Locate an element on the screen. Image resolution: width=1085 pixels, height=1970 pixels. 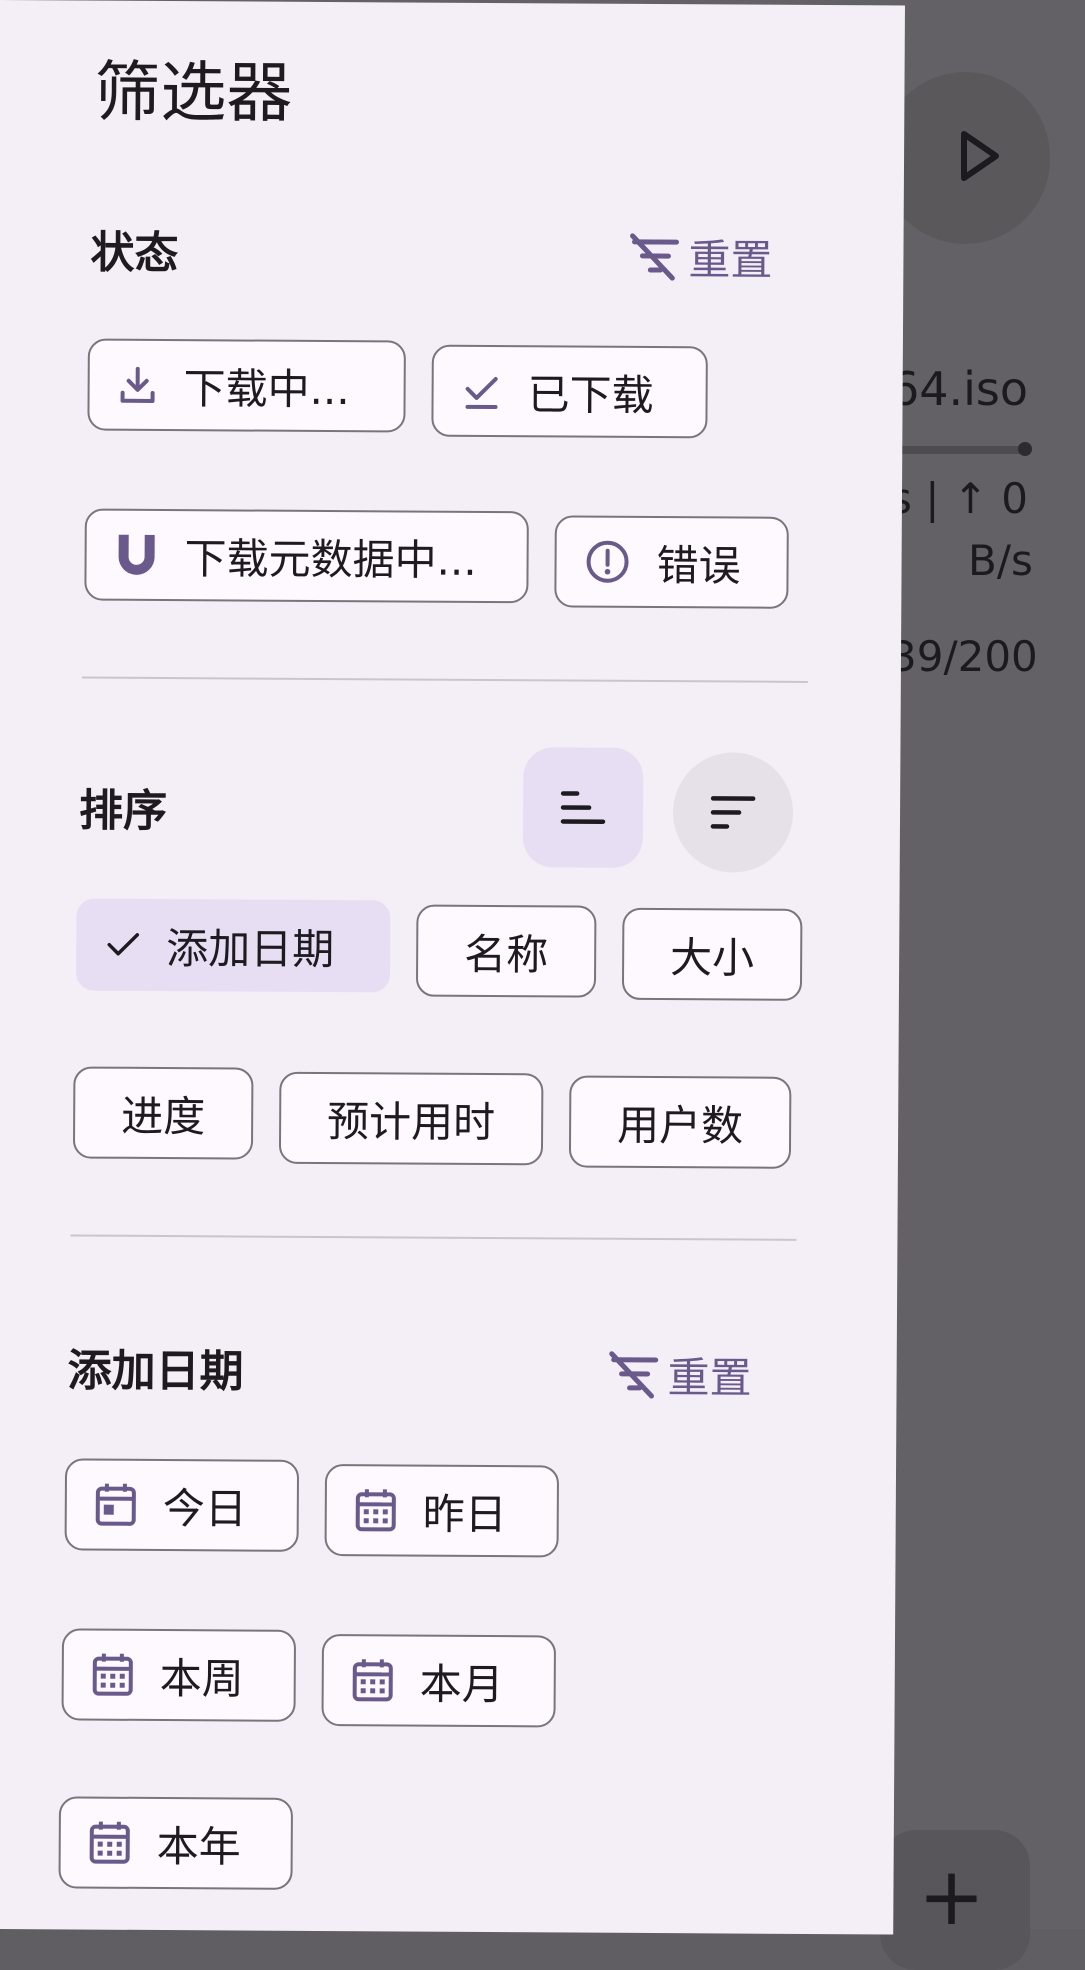
sort-chip-name-label: 名称 is located at coordinates (506, 951).